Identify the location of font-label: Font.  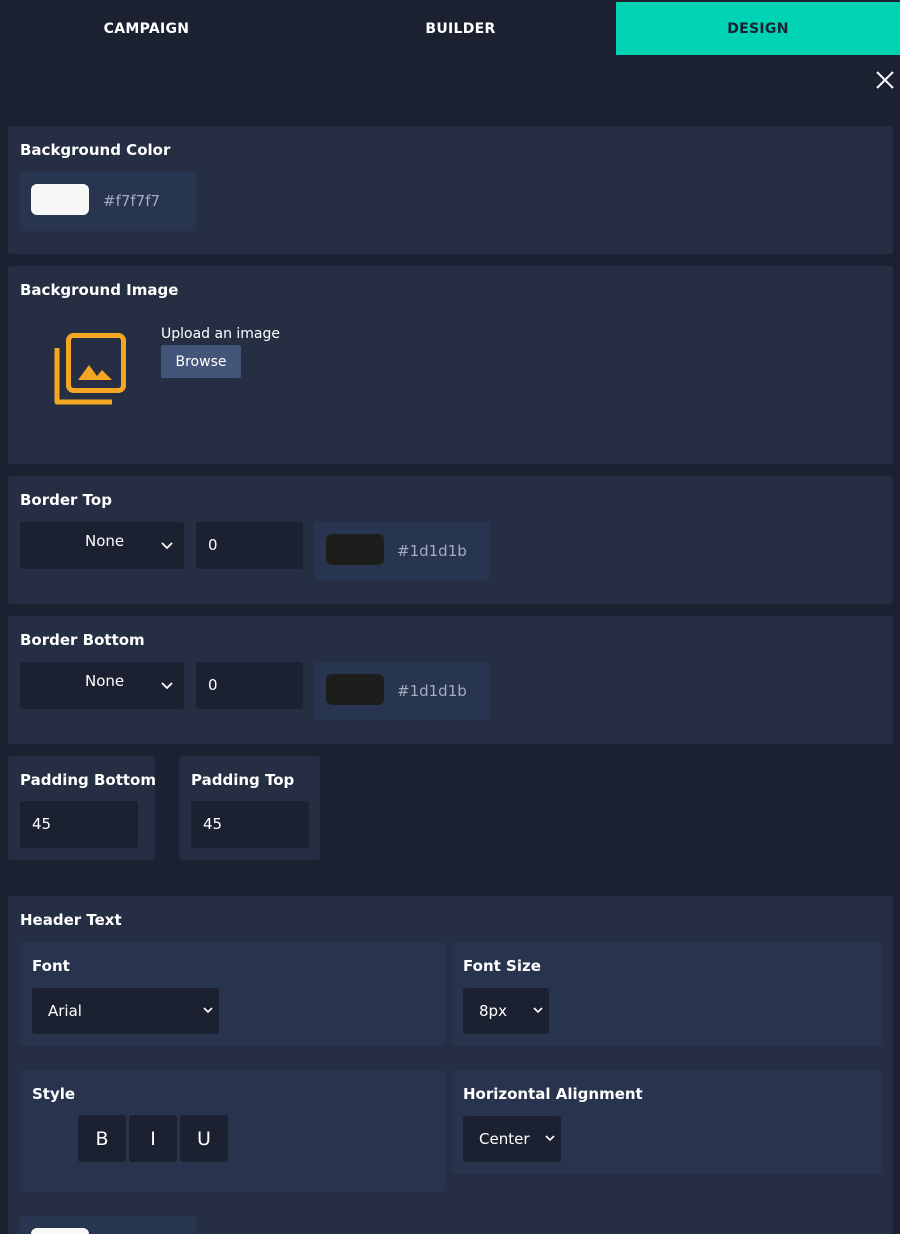
(51, 966).